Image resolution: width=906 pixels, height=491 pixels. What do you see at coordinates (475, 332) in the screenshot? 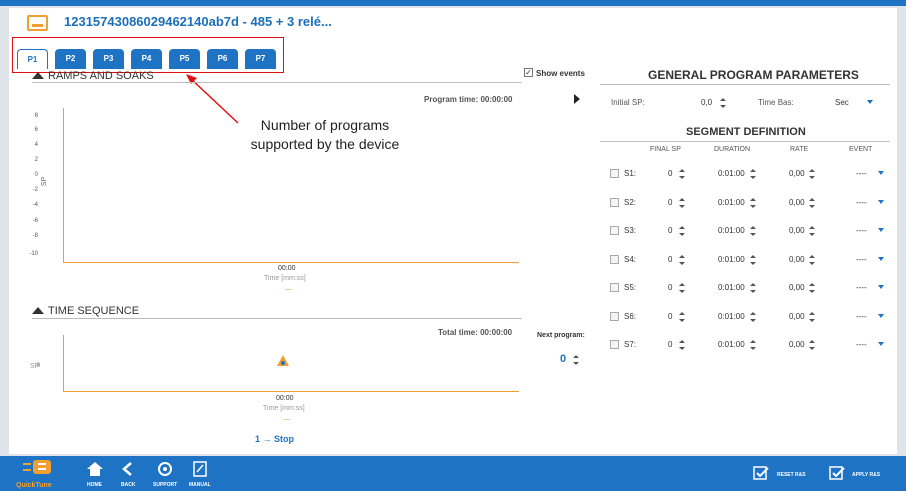
I see `total-time: Total time: 00:00:00` at bounding box center [475, 332].